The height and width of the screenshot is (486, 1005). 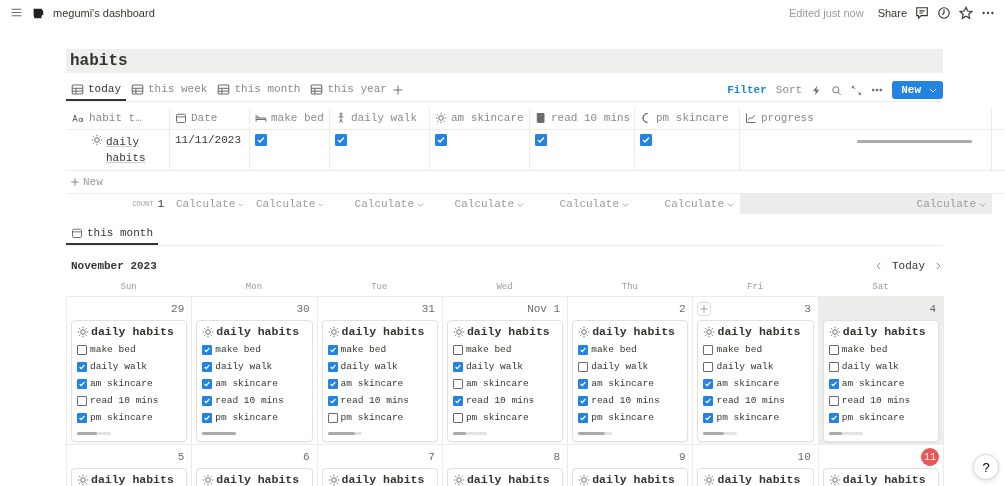 I want to click on view-tab: this year, so click(x=348, y=90).